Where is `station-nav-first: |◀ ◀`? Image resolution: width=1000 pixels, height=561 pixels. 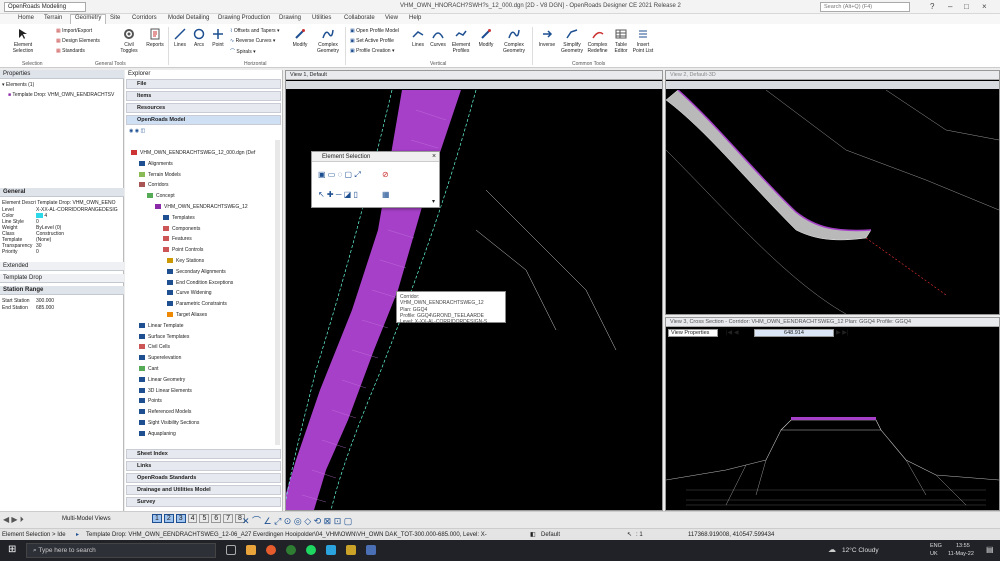 station-nav-first: |◀ ◀ is located at coordinates (732, 332).